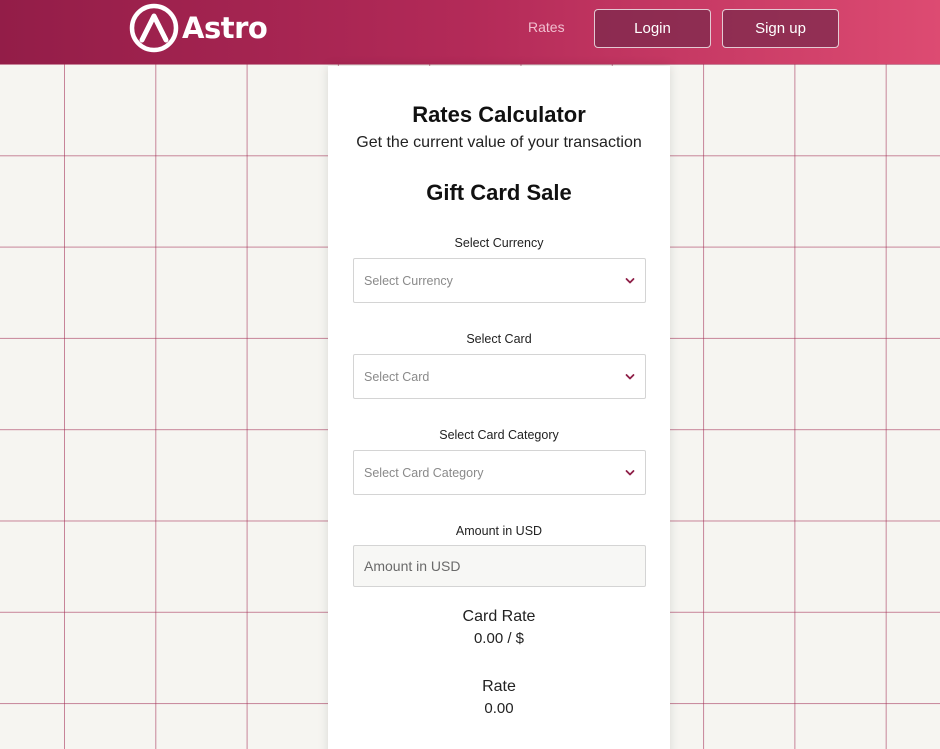 The height and width of the screenshot is (749, 940). What do you see at coordinates (499, 376) in the screenshot?
I see `card-select: Select Card` at bounding box center [499, 376].